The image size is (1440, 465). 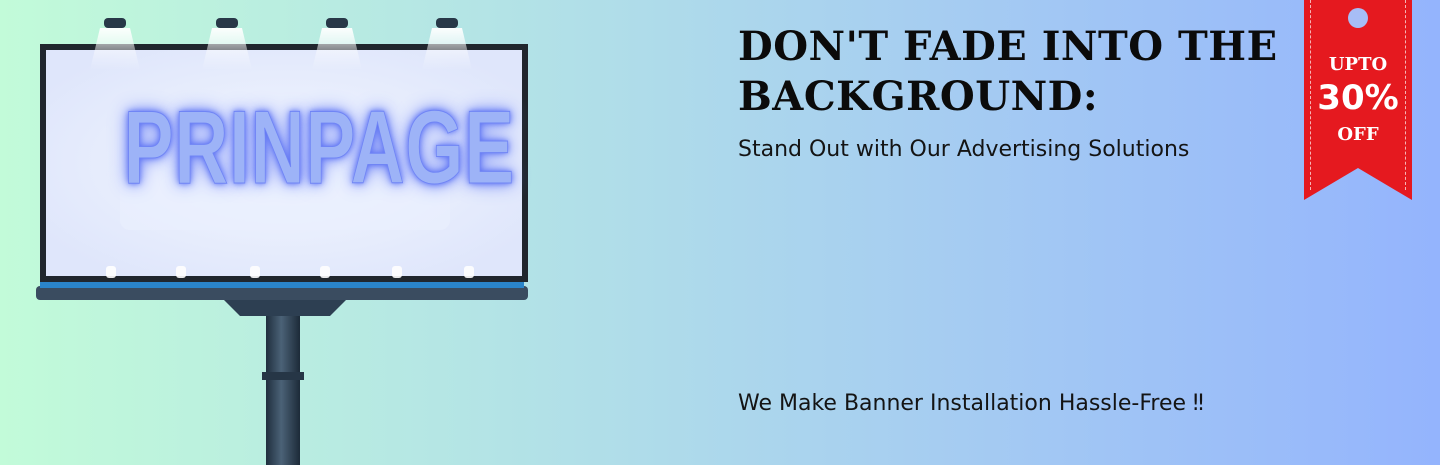 What do you see at coordinates (1358, 134) in the screenshot?
I see `ribbon-off-text: OFF` at bounding box center [1358, 134].